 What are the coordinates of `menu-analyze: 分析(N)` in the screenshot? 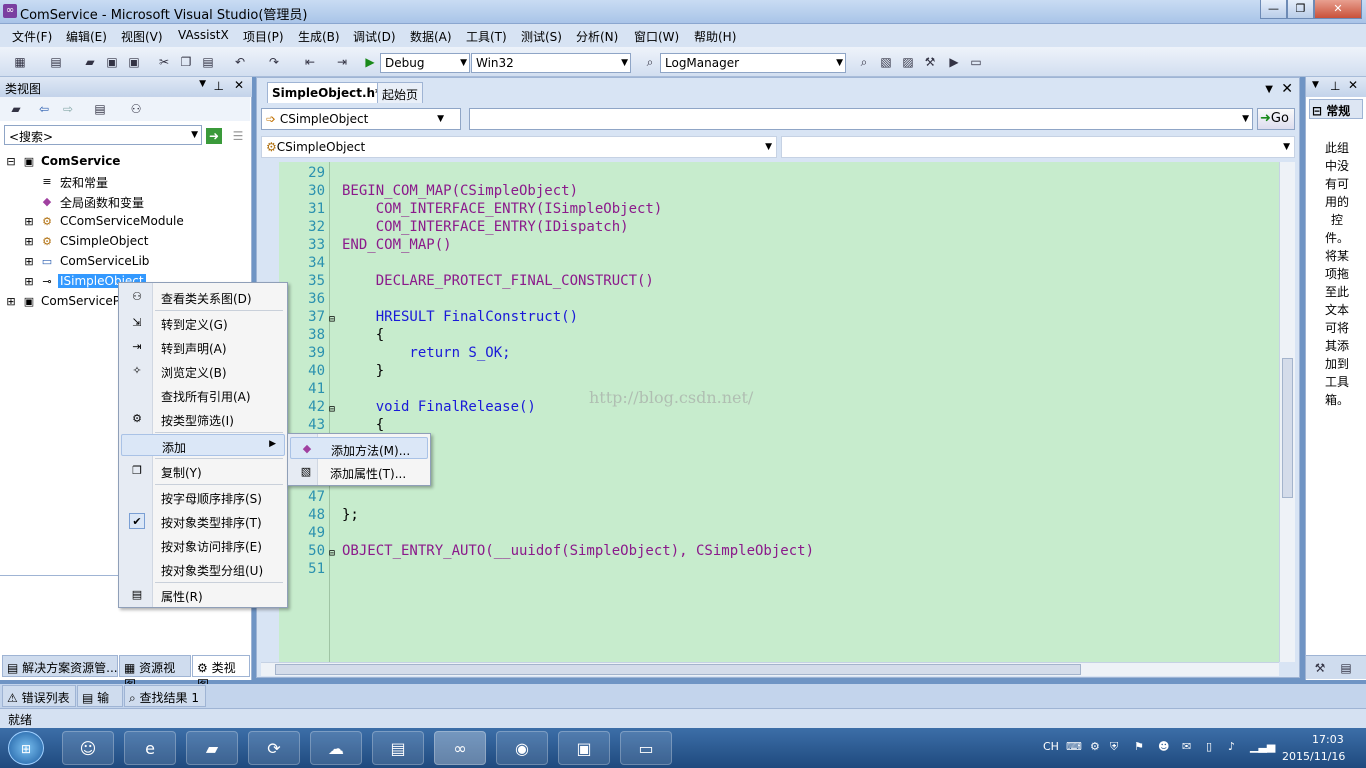 It's located at (597, 36).